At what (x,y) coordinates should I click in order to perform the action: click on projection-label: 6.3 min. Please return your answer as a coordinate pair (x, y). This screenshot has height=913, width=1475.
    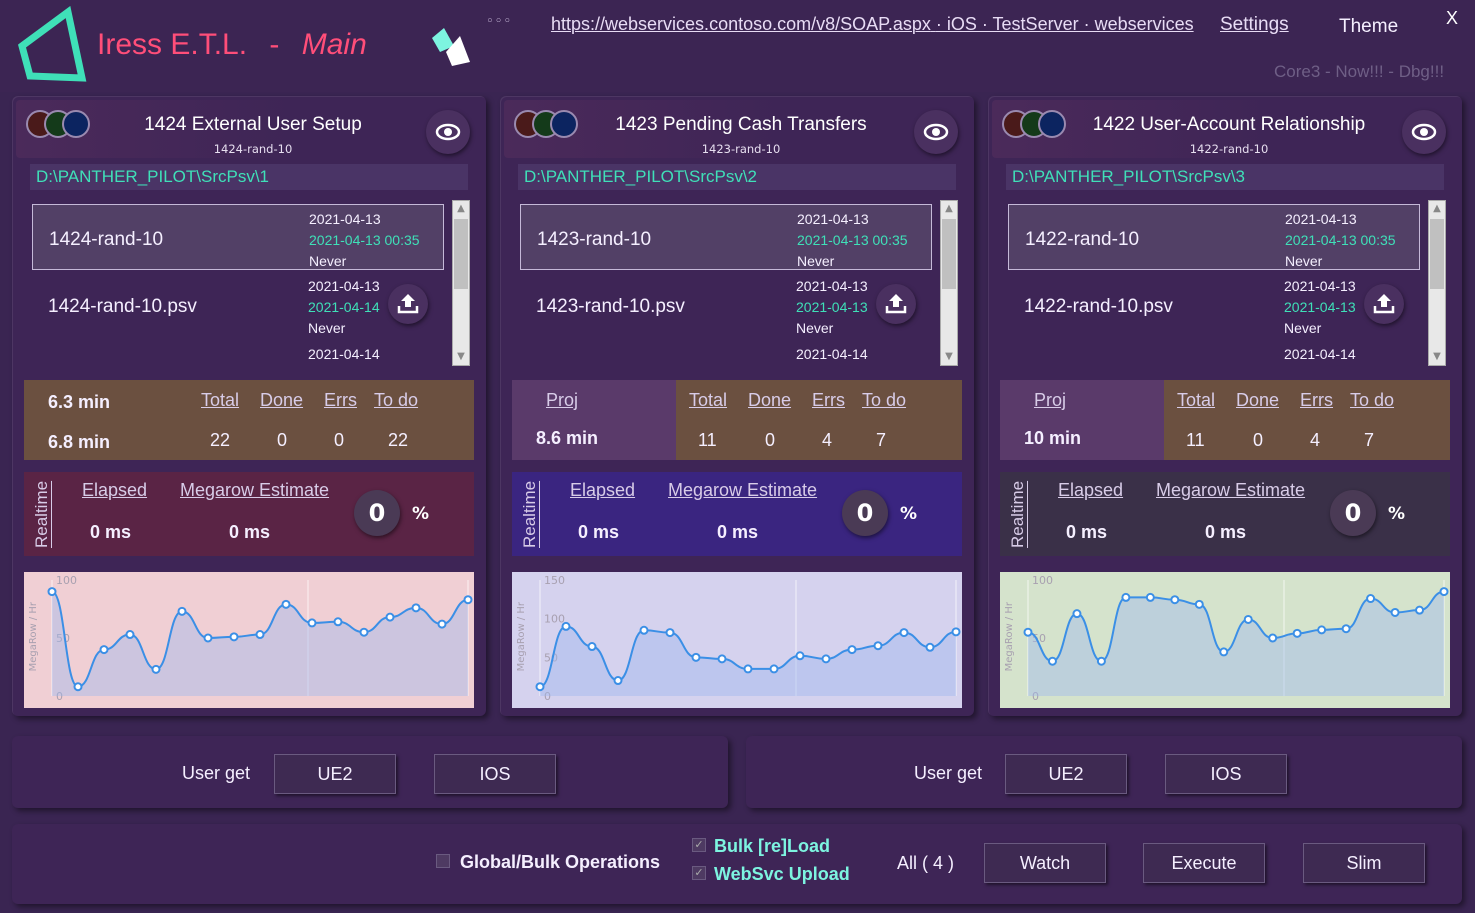
    Looking at the image, I should click on (79, 402).